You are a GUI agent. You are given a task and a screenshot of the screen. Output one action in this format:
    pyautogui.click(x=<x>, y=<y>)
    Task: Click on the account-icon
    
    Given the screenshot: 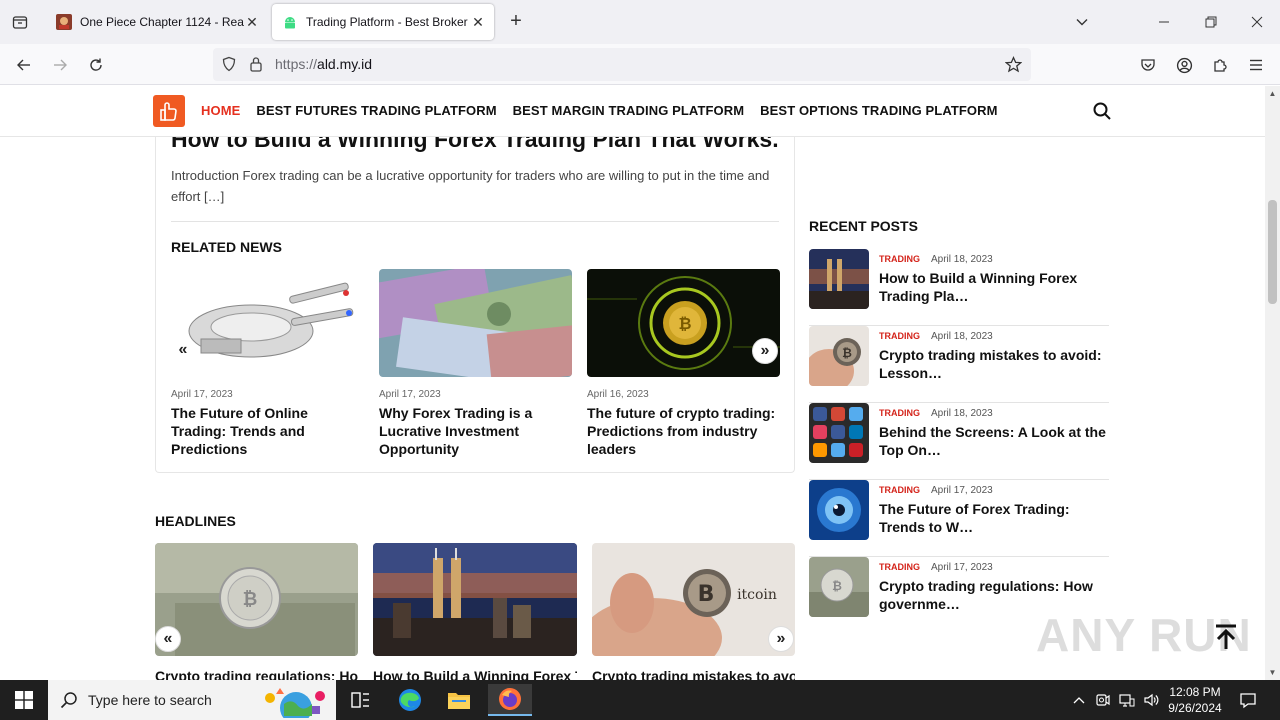 What is the action you would take?
    pyautogui.click(x=1184, y=65)
    